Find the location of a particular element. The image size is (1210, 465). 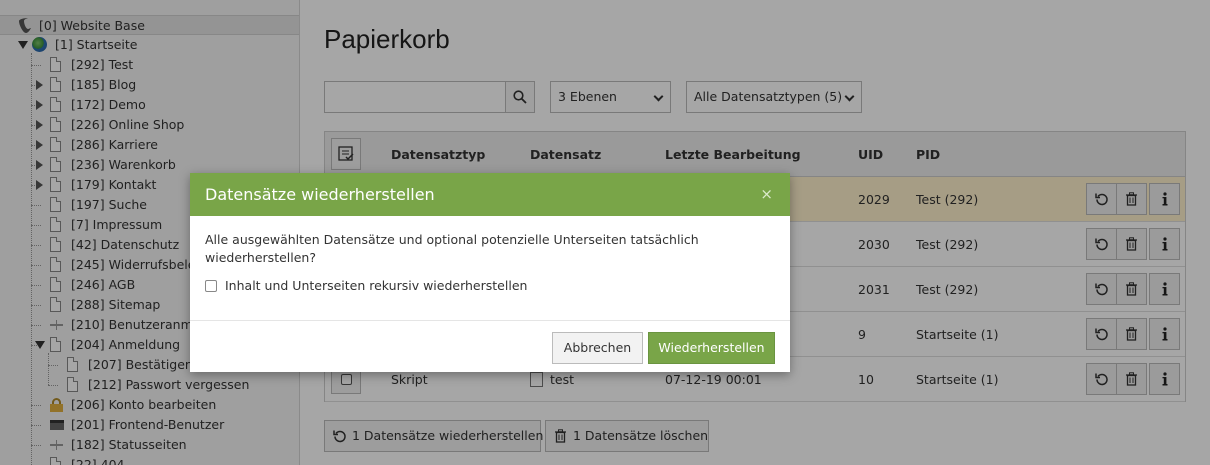

close-icon: × is located at coordinates (766, 194).